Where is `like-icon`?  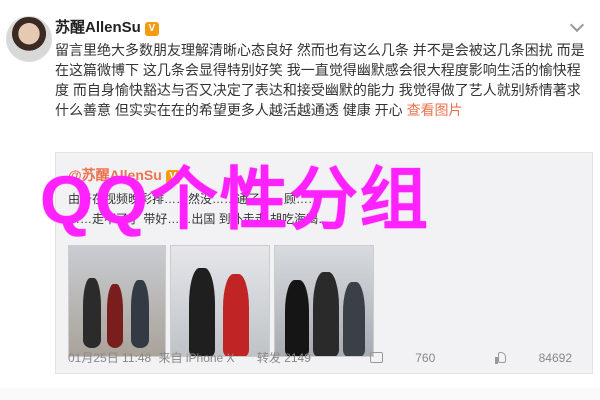 like-icon is located at coordinates (500, 358).